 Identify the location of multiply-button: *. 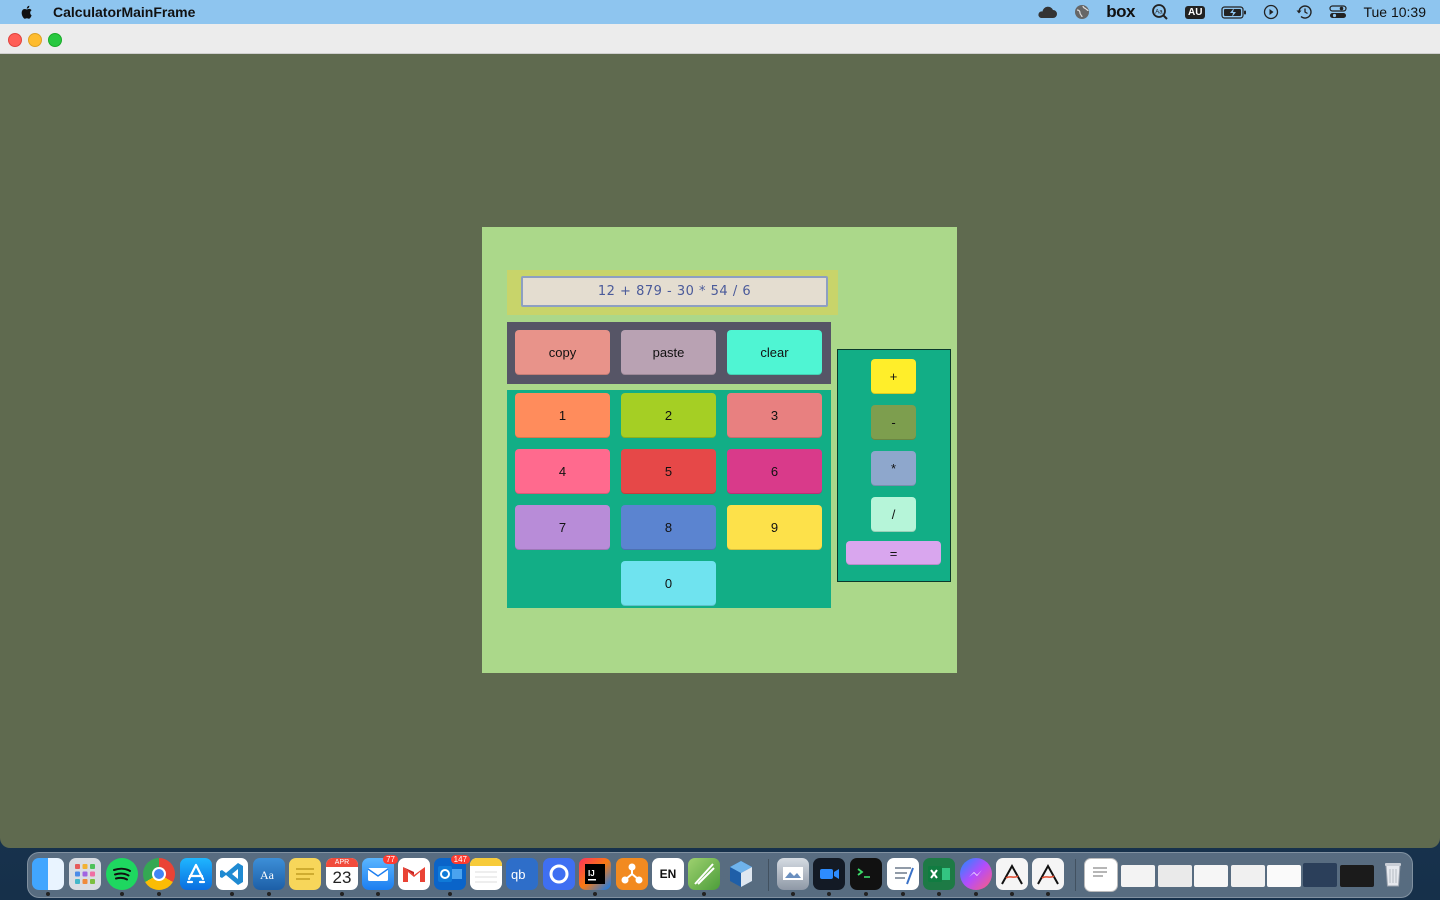
(893, 468).